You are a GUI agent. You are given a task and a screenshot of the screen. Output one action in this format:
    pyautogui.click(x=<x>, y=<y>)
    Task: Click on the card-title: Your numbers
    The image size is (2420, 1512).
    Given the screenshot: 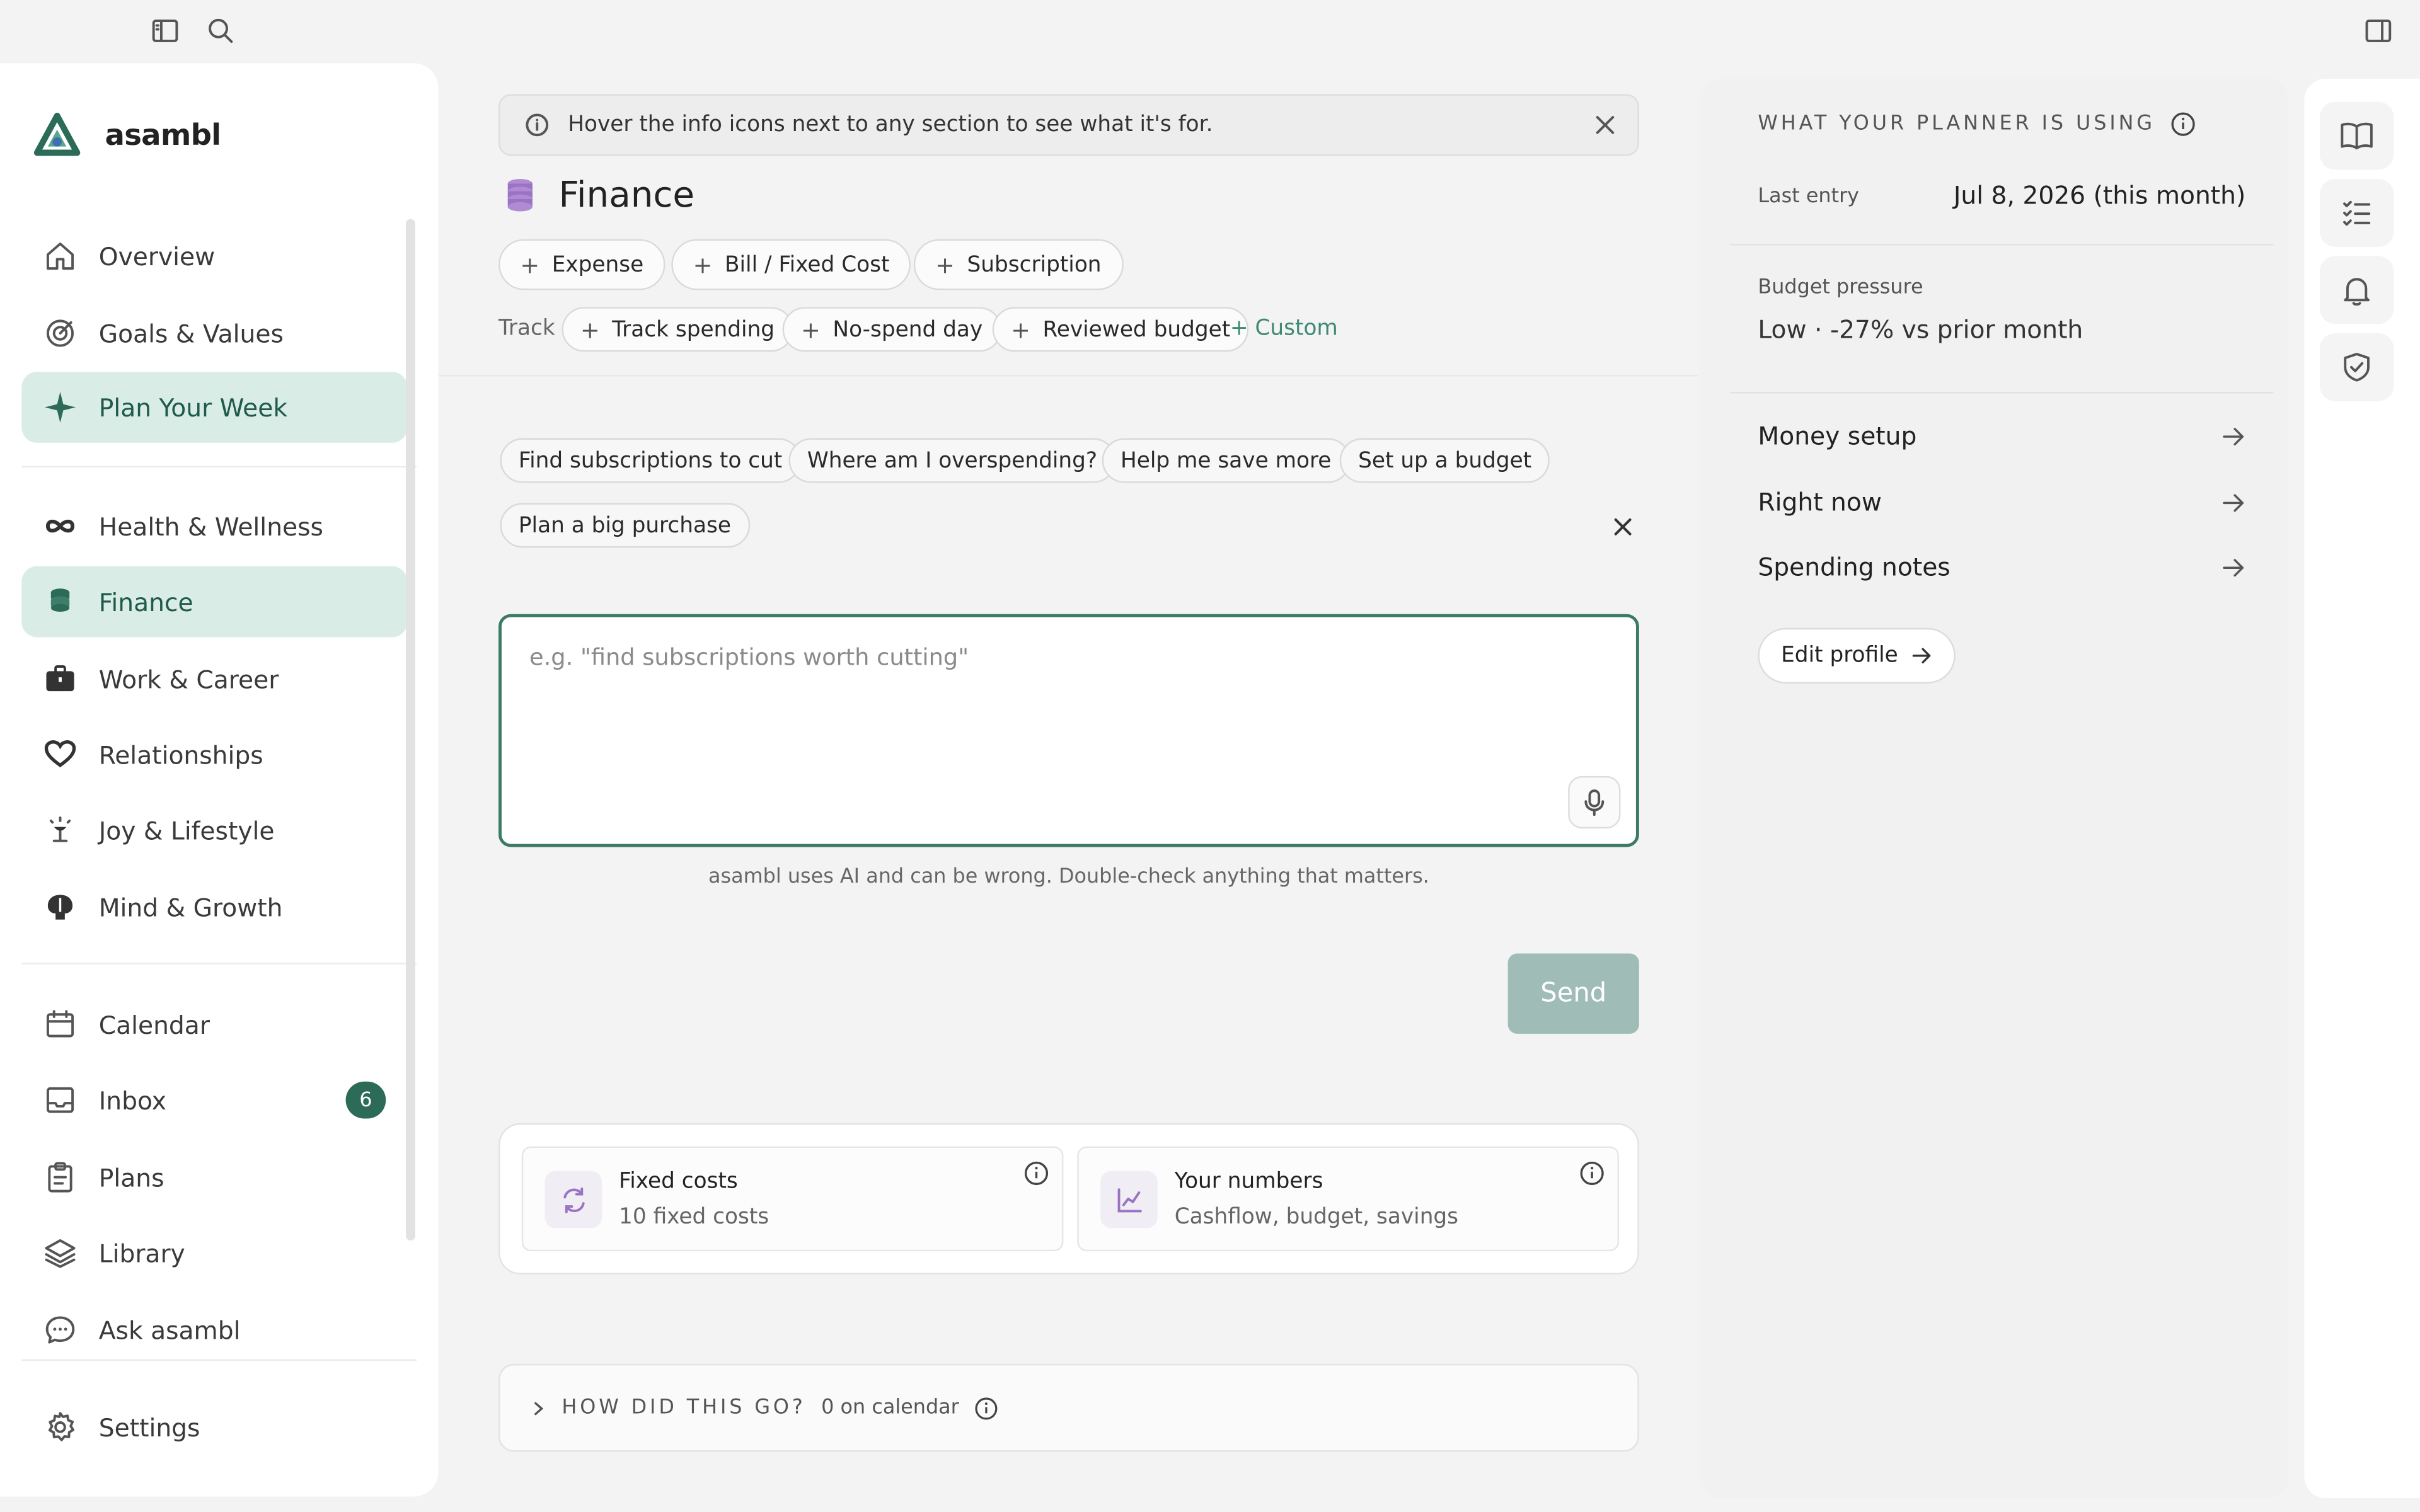 What is the action you would take?
    pyautogui.click(x=1249, y=1181)
    